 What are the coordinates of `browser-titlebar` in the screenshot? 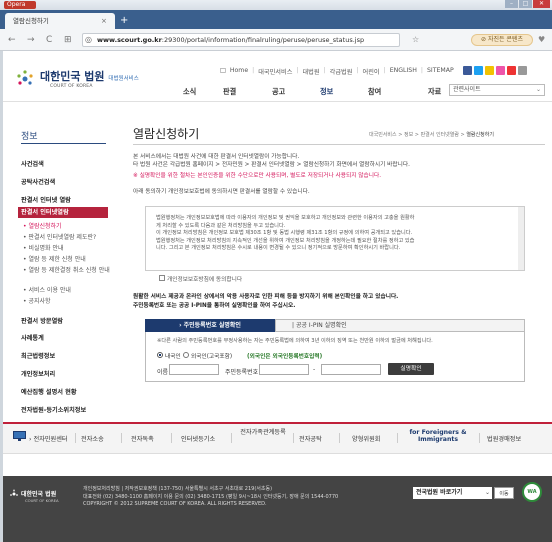 It's located at (276, 5).